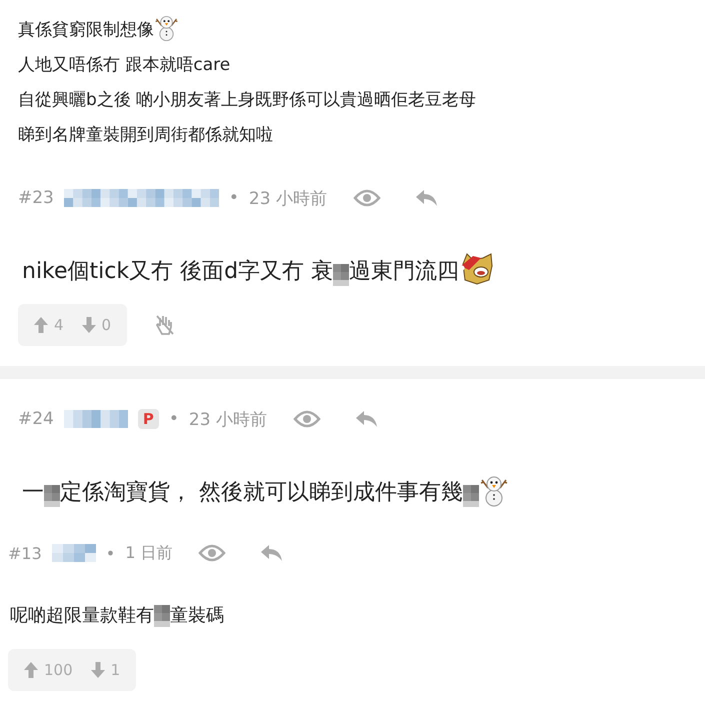  Describe the element at coordinates (49, 325) in the screenshot. I see `upvote-button: 4` at that location.